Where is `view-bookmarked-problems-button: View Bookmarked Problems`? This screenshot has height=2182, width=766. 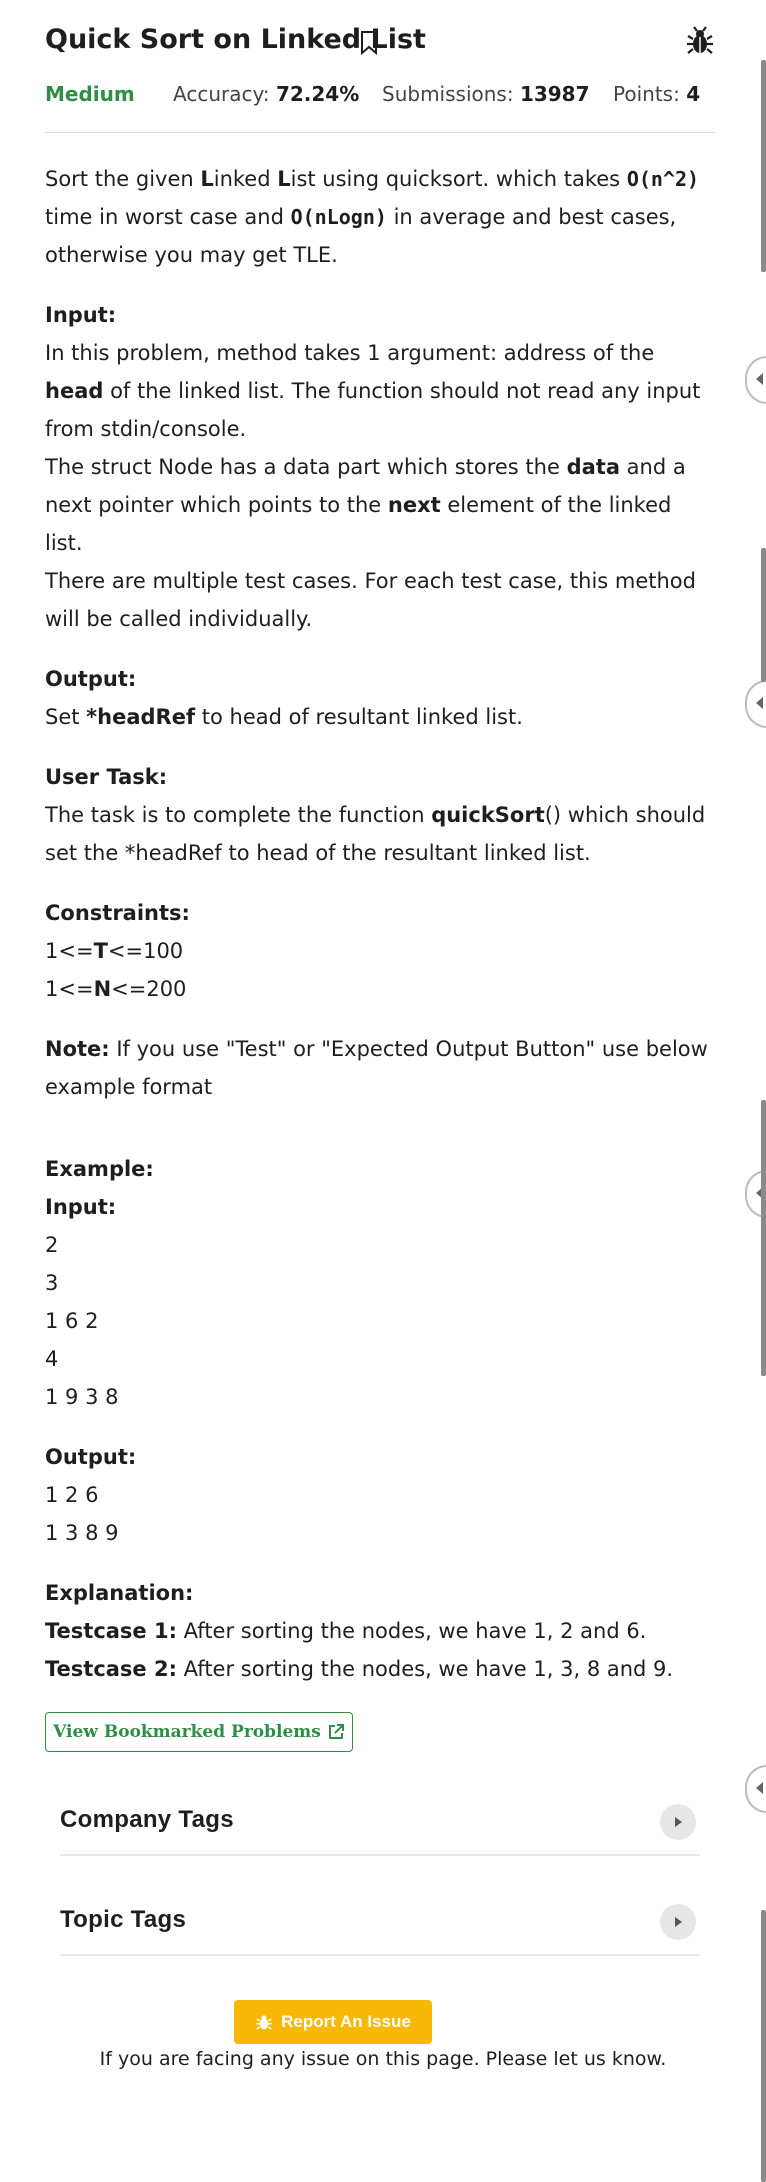 view-bookmarked-problems-button: View Bookmarked Problems is located at coordinates (199, 1732).